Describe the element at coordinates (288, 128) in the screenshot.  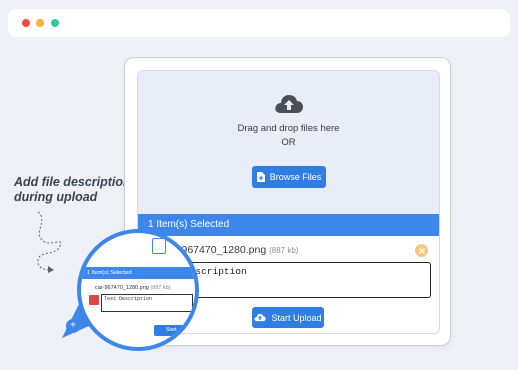
I see `drop-instruction: Drag and drop files here` at that location.